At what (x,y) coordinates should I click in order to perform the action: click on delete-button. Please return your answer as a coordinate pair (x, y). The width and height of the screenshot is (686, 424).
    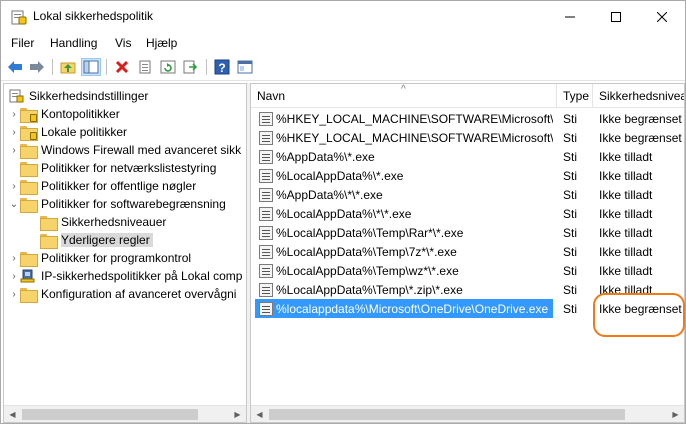
    Looking at the image, I should click on (122, 67).